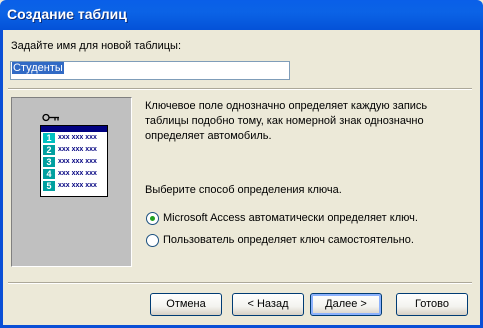 This screenshot has height=328, width=483. Describe the element at coordinates (150, 70) in the screenshot. I see `table-name-input: Студенты` at that location.